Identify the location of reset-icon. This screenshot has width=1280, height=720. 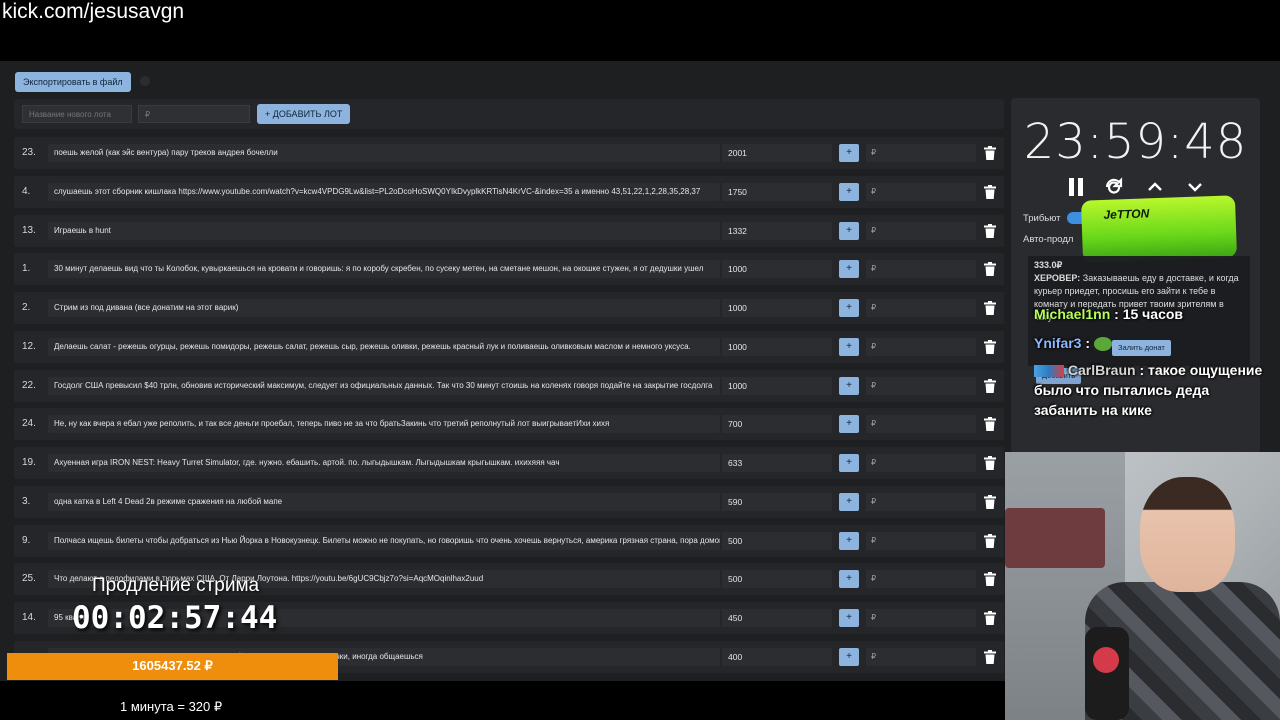
(1114, 187).